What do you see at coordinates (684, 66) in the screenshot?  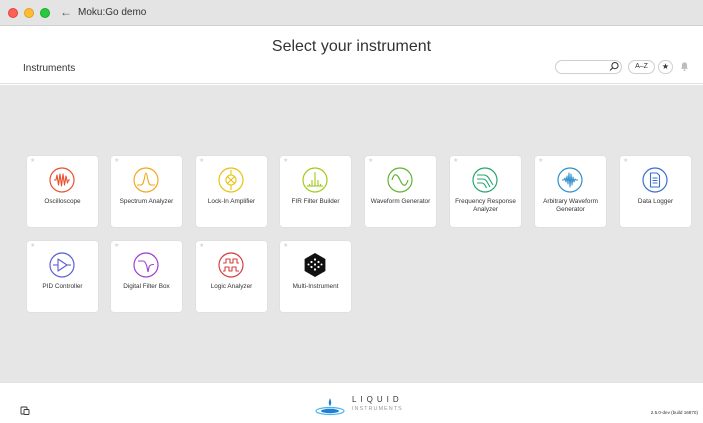 I see `bell-icon` at bounding box center [684, 66].